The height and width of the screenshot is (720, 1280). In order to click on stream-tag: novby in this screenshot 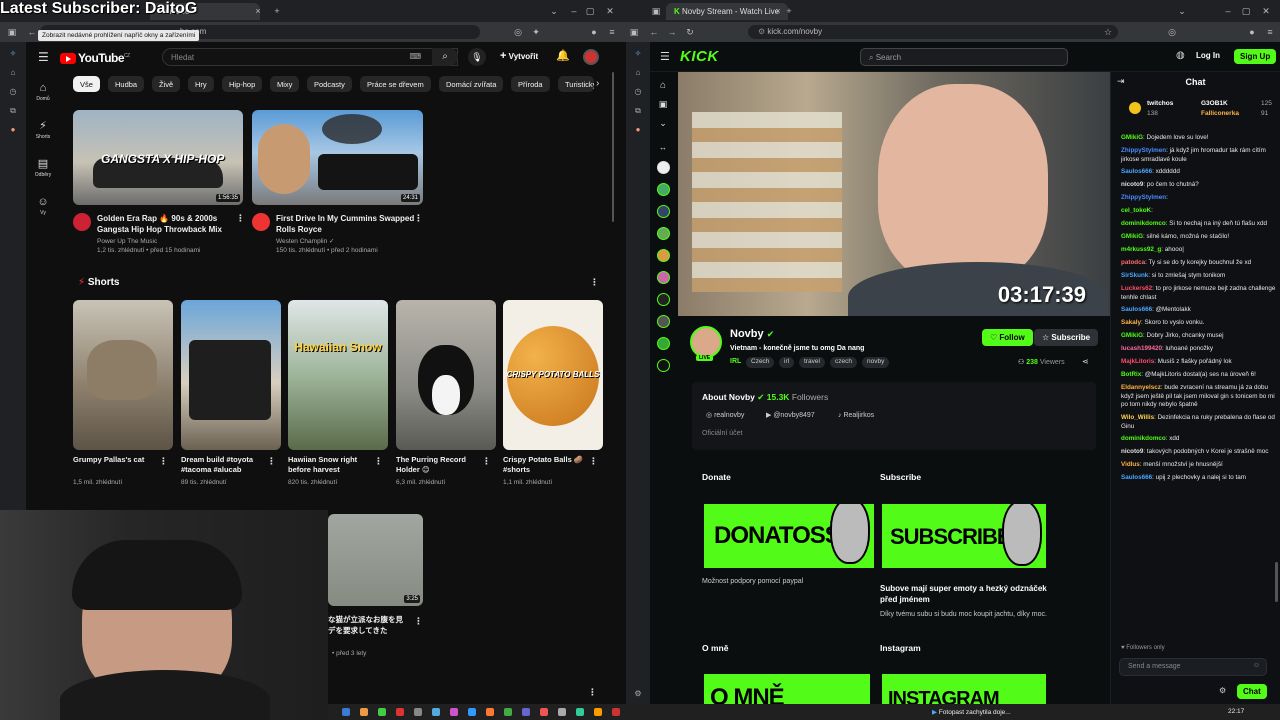, I will do `click(876, 362)`.